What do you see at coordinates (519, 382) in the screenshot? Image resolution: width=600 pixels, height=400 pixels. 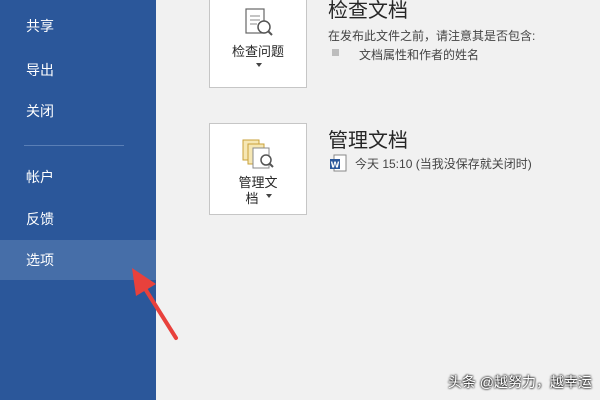 I see `watermark-text: 头条 @越努力，越幸运` at bounding box center [519, 382].